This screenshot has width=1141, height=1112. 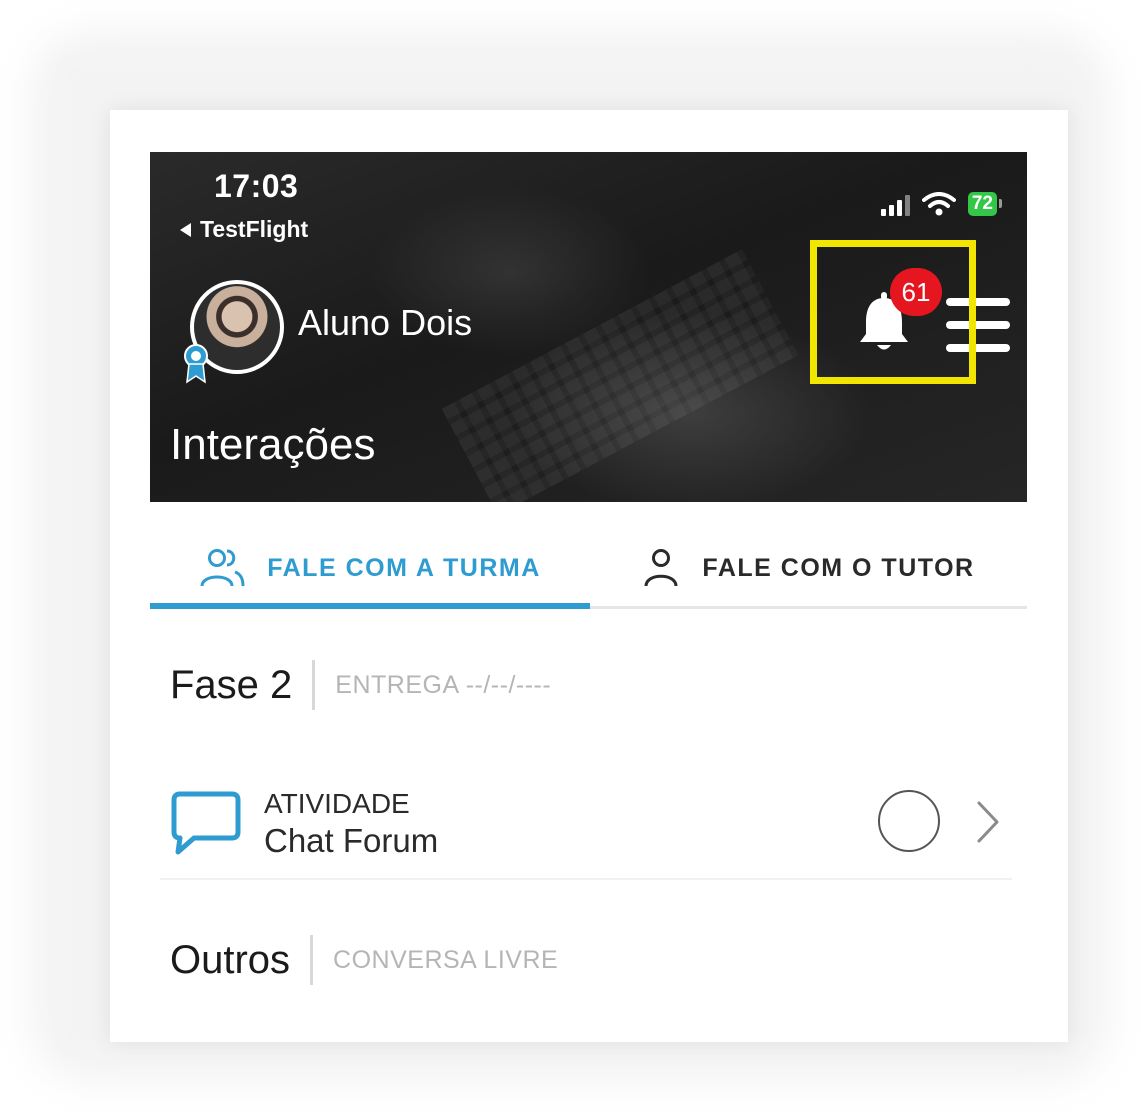 I want to click on back-app-label: TestFlight, so click(x=254, y=229).